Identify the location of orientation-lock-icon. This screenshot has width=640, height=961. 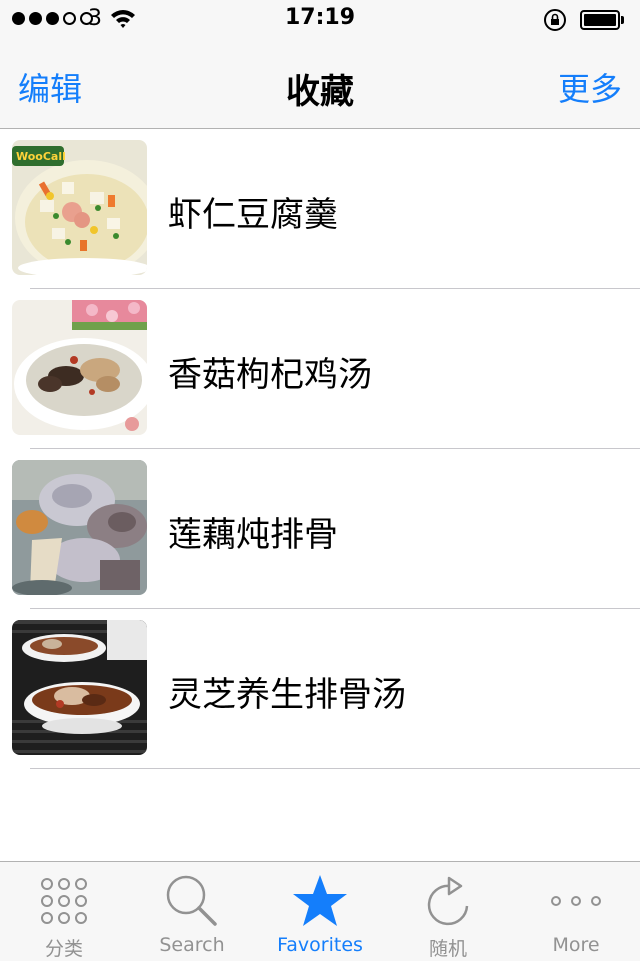
(555, 22).